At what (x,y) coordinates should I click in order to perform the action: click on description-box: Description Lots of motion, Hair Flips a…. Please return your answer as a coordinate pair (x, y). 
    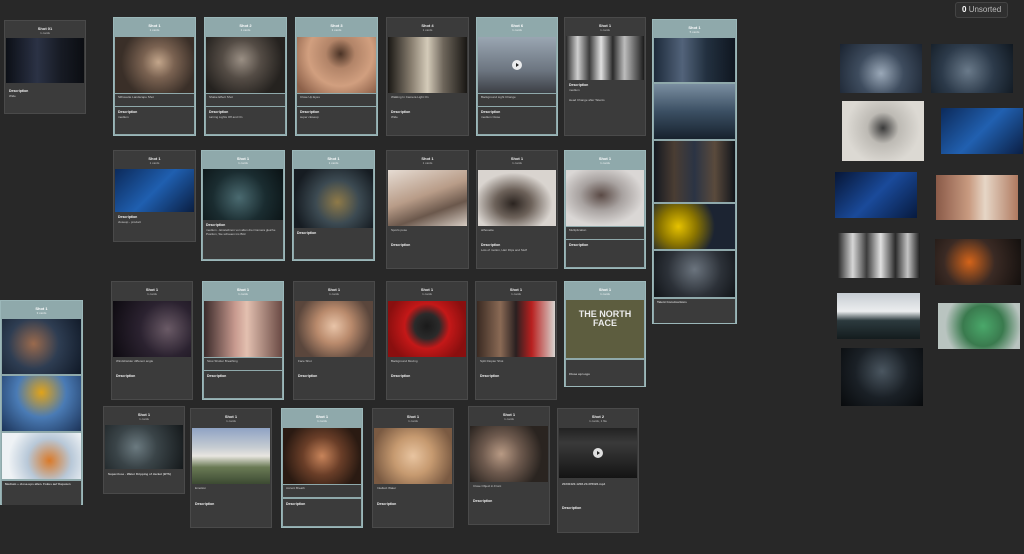
    Looking at the image, I should click on (517, 253).